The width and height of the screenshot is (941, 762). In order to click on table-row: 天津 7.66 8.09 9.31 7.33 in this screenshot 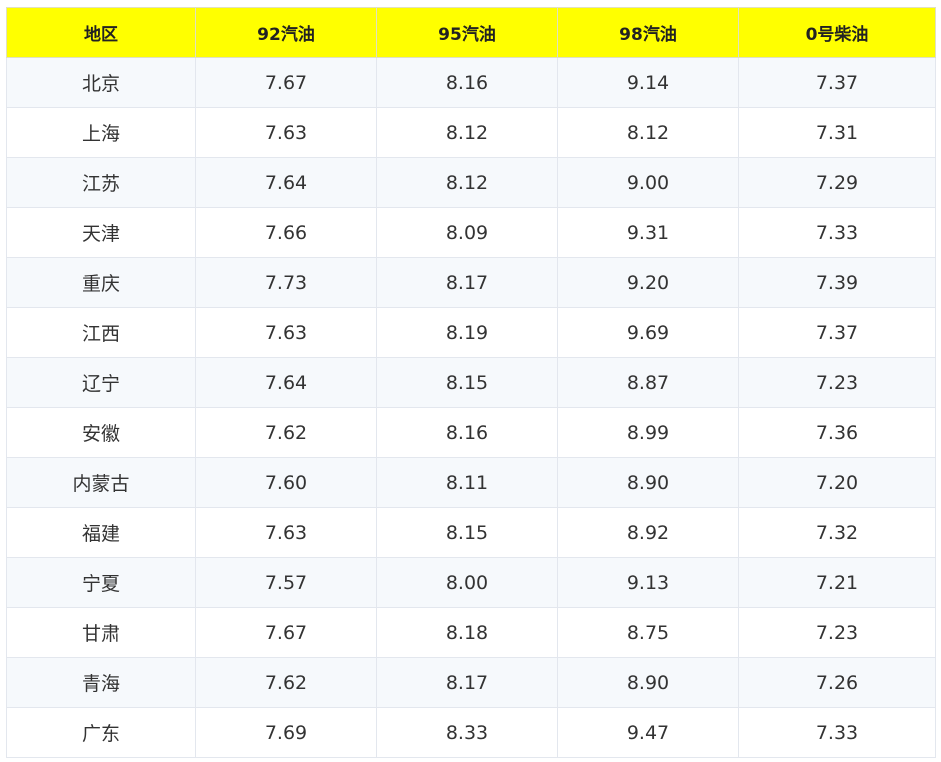, I will do `click(471, 232)`.